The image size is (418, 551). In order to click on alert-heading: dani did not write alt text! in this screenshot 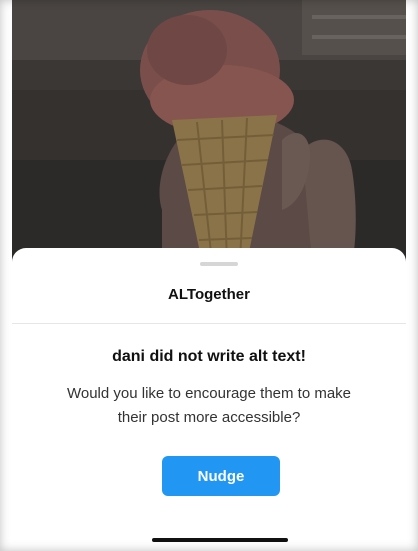, I will do `click(209, 356)`.